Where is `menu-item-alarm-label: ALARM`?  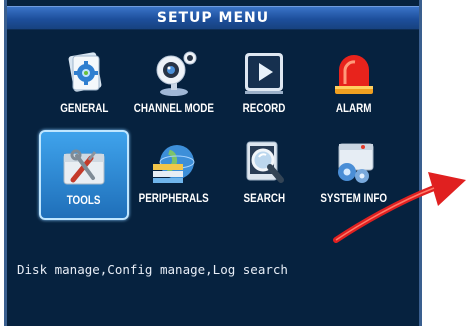
menu-item-alarm-label: ALARM is located at coordinates (354, 108).